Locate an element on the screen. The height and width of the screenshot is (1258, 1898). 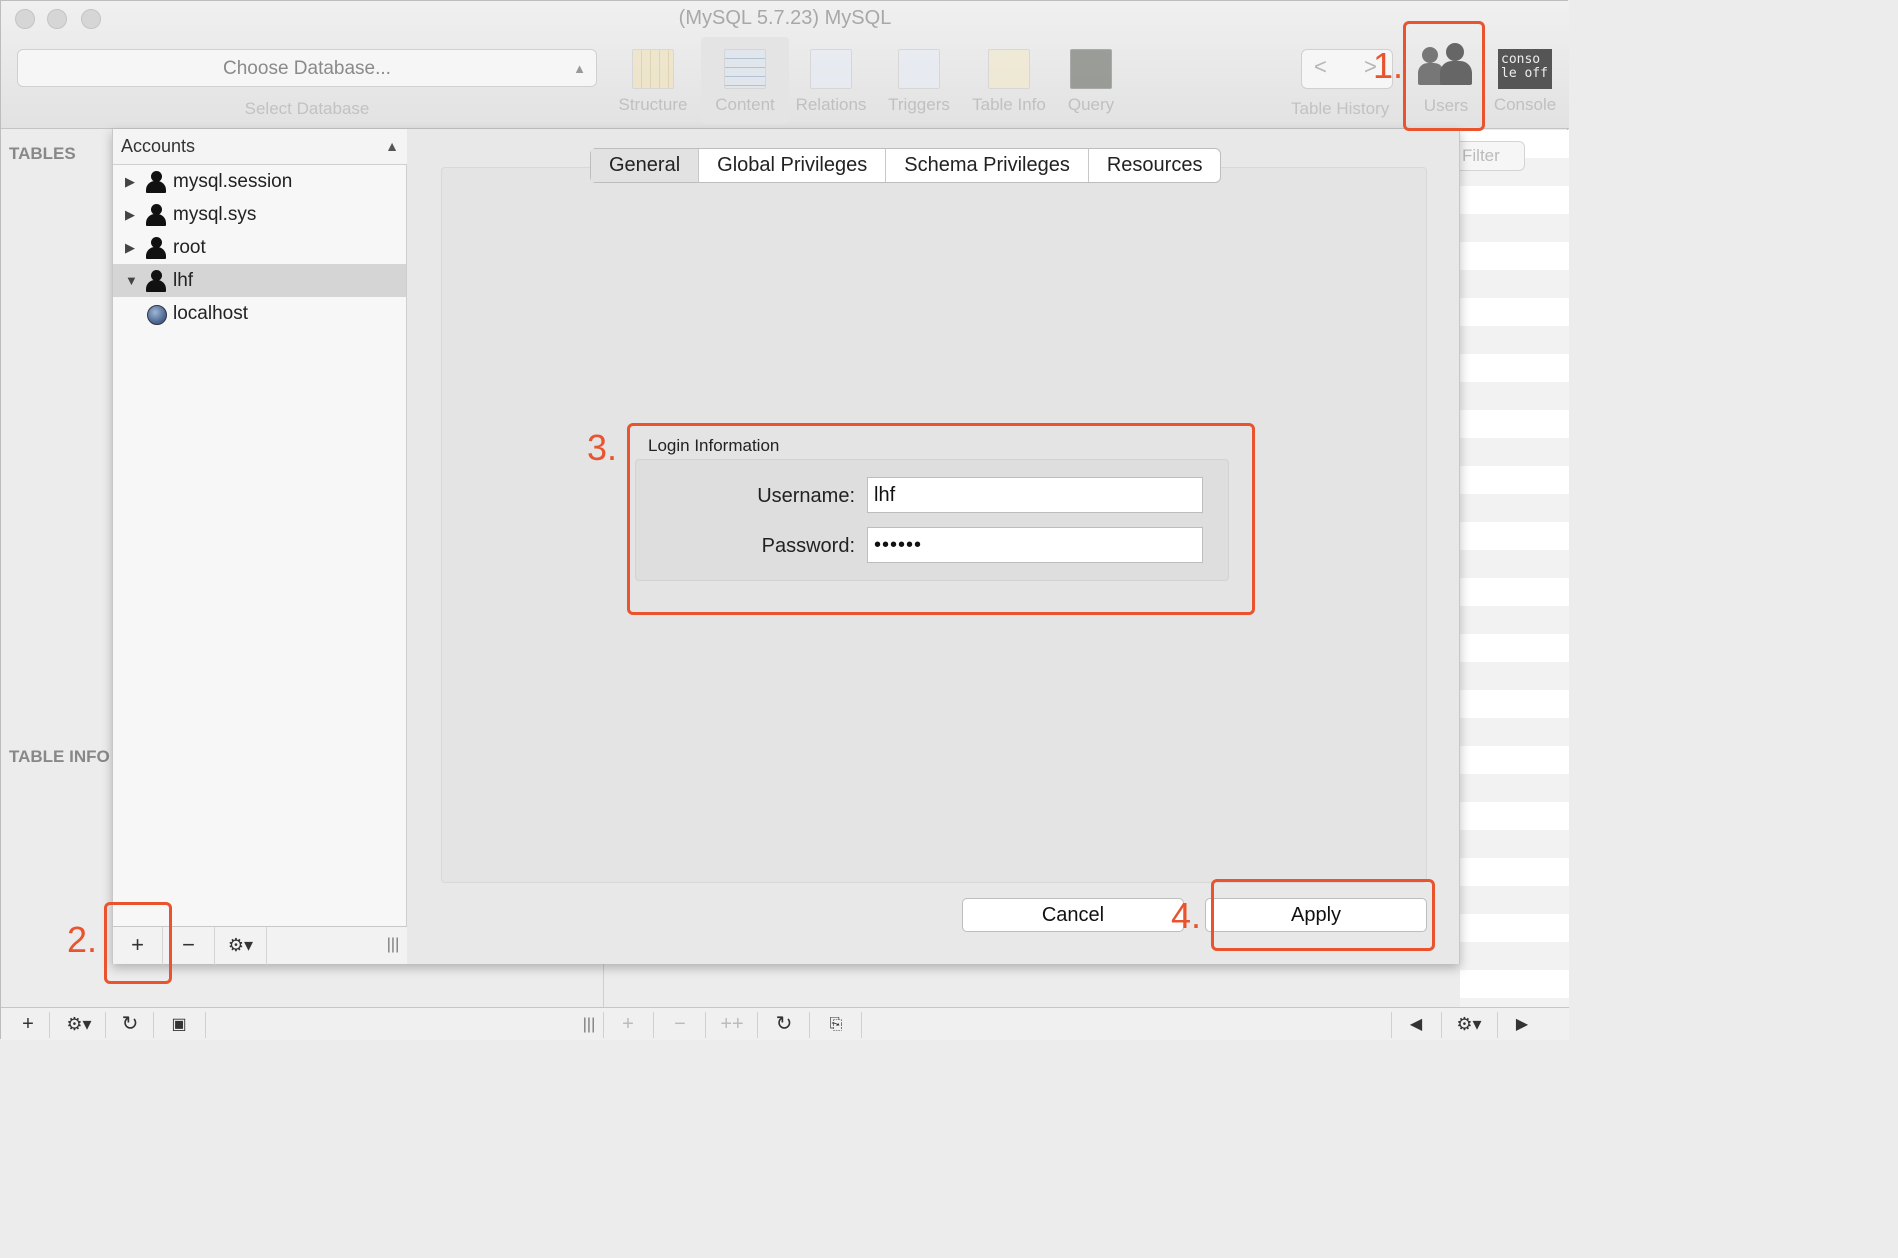
add-table-button: + is located at coordinates (28, 1024).